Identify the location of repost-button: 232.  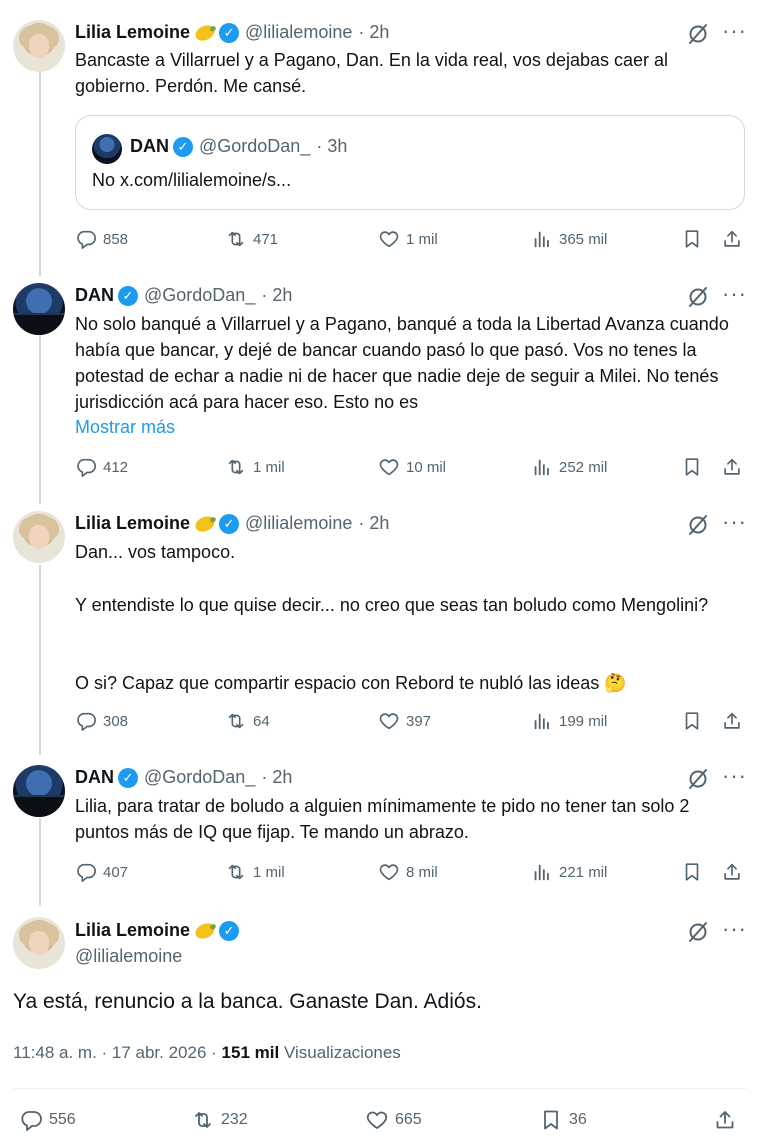
(219, 1120).